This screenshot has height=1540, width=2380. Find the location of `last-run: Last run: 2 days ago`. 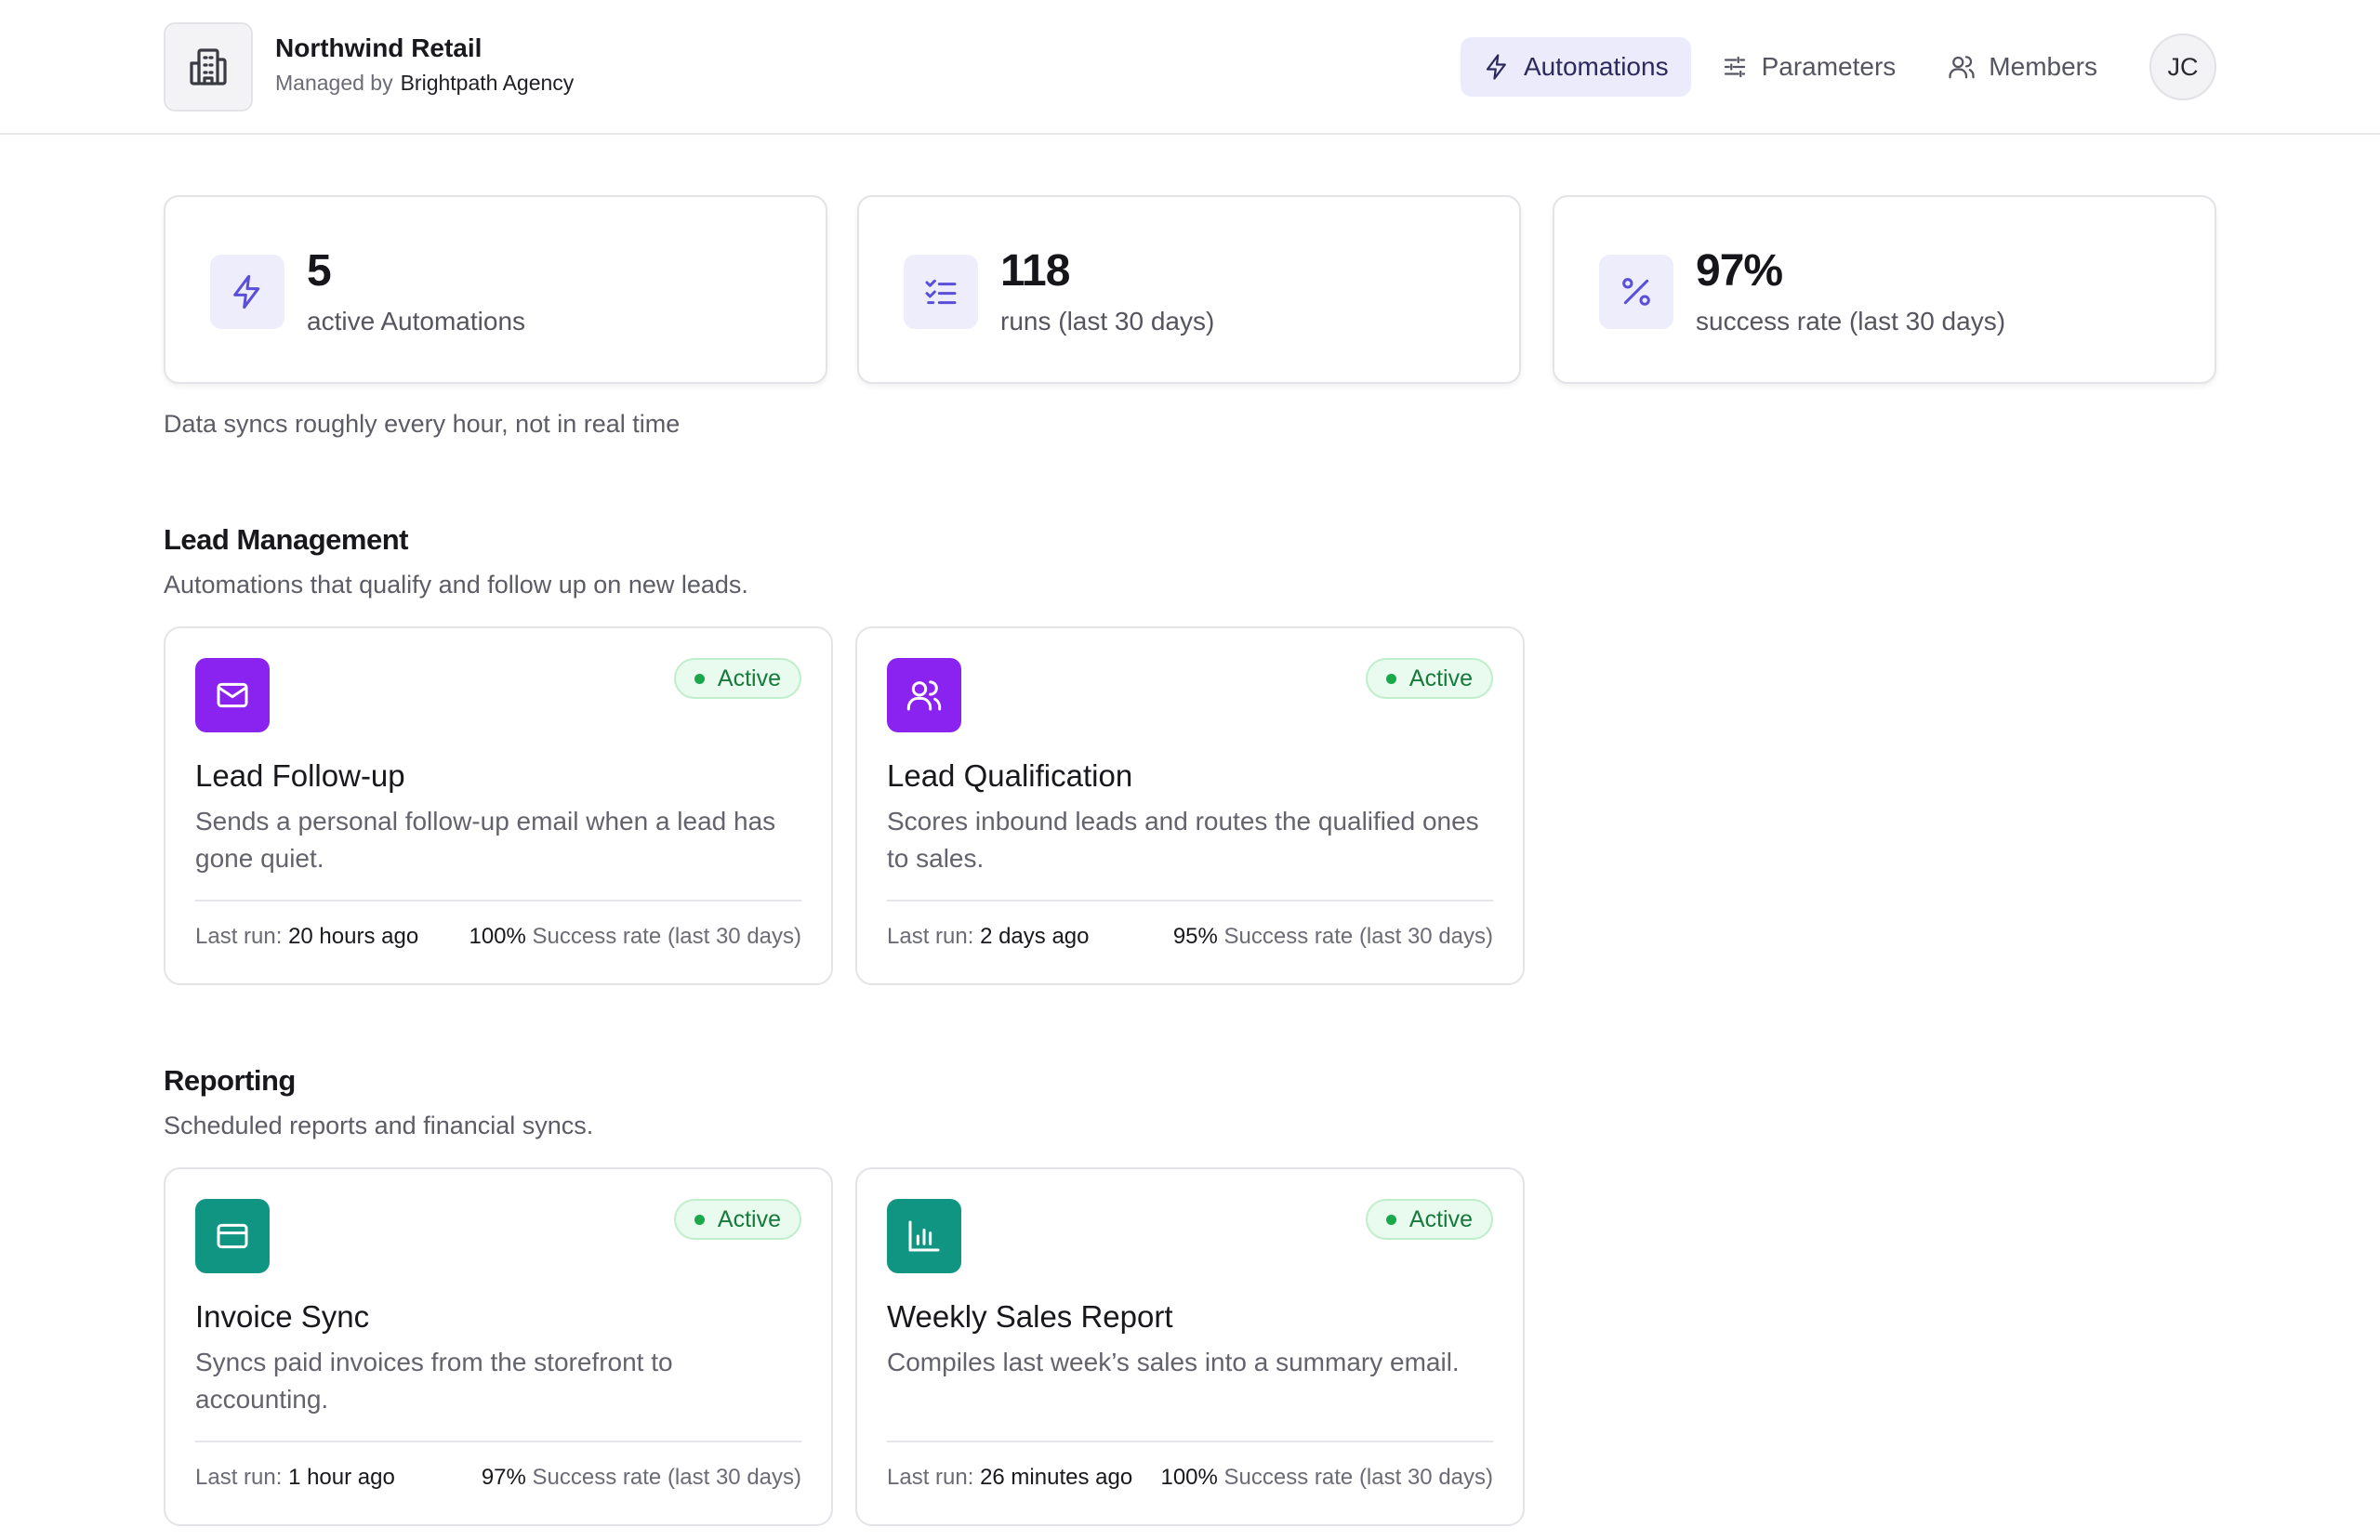

last-run: Last run: 2 days ago is located at coordinates (988, 937).